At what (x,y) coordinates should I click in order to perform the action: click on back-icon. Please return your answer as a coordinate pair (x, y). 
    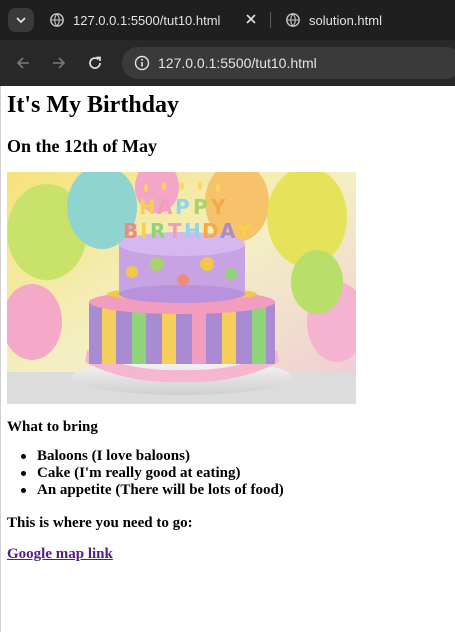
    Looking at the image, I should click on (22, 63).